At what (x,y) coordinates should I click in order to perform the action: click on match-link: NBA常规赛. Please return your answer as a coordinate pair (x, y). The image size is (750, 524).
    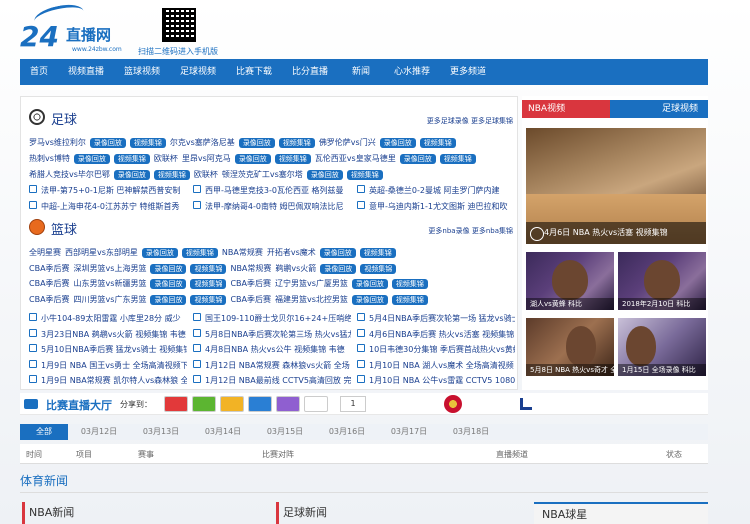
    Looking at the image, I should click on (242, 253).